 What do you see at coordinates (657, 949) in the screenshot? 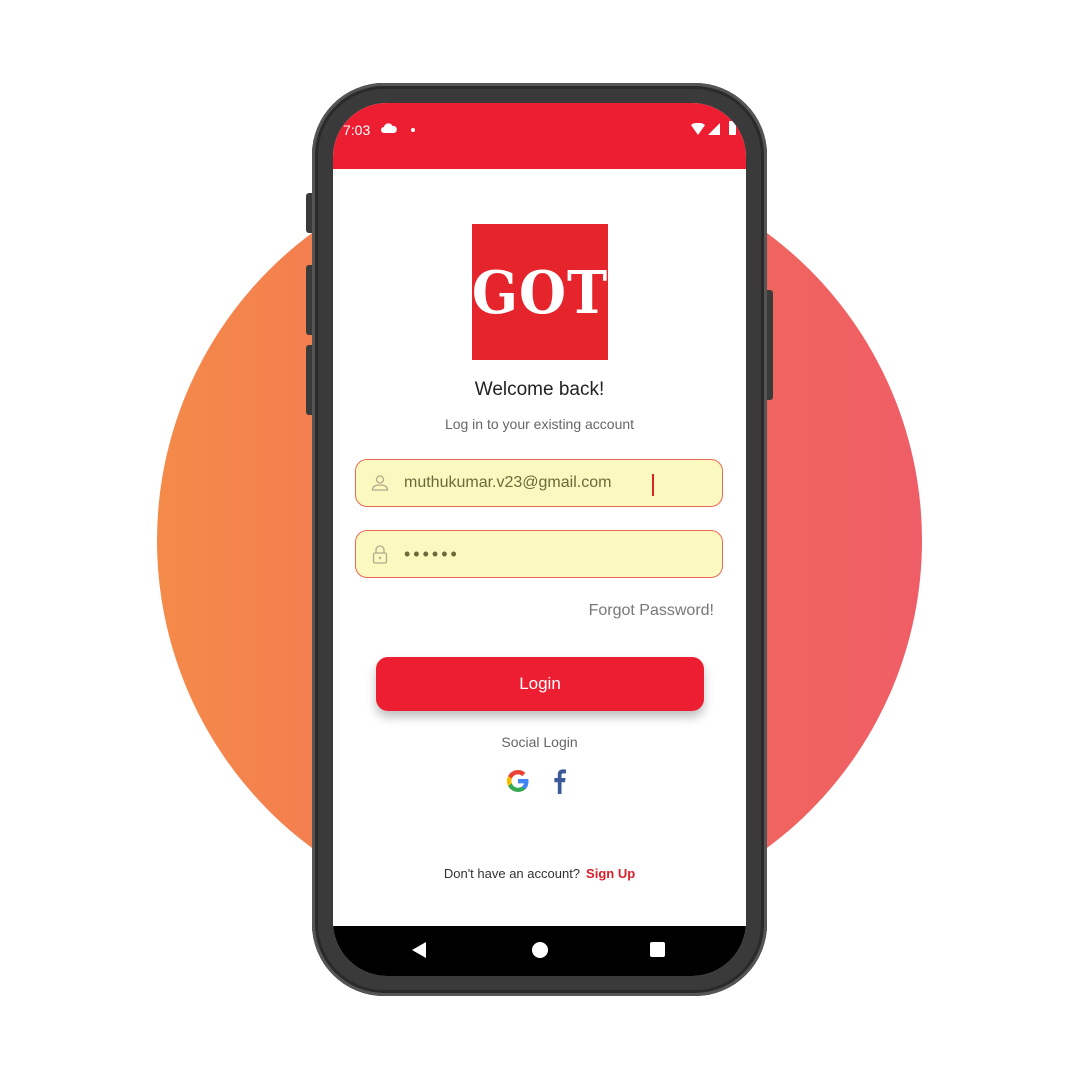
I see `recents-icon` at bounding box center [657, 949].